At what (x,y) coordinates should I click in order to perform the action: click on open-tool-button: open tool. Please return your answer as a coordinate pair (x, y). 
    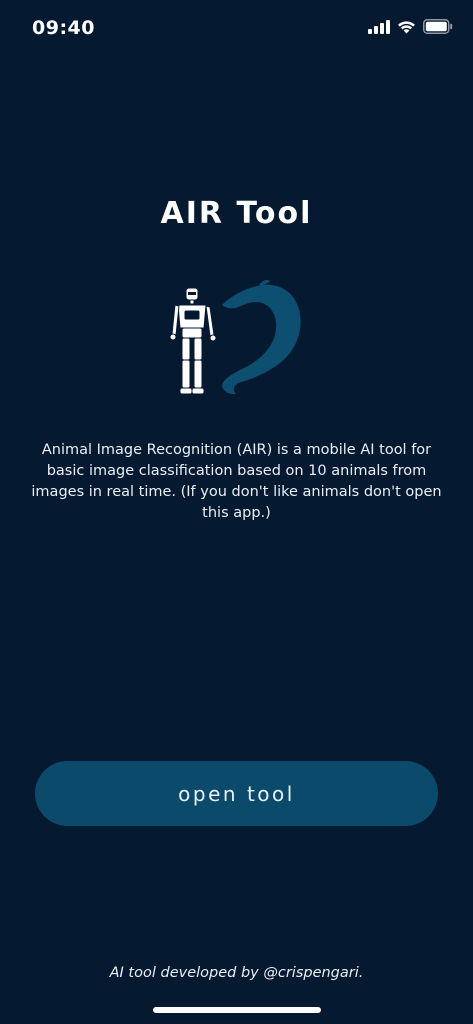
    Looking at the image, I should click on (236, 793).